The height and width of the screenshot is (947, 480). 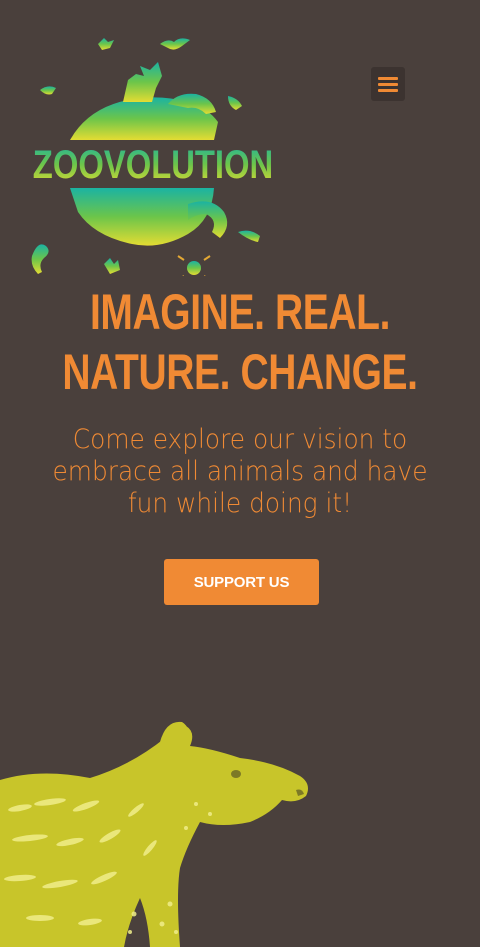 What do you see at coordinates (153, 164) in the screenshot?
I see `logo-wordmark: ZOOVOLUTION` at bounding box center [153, 164].